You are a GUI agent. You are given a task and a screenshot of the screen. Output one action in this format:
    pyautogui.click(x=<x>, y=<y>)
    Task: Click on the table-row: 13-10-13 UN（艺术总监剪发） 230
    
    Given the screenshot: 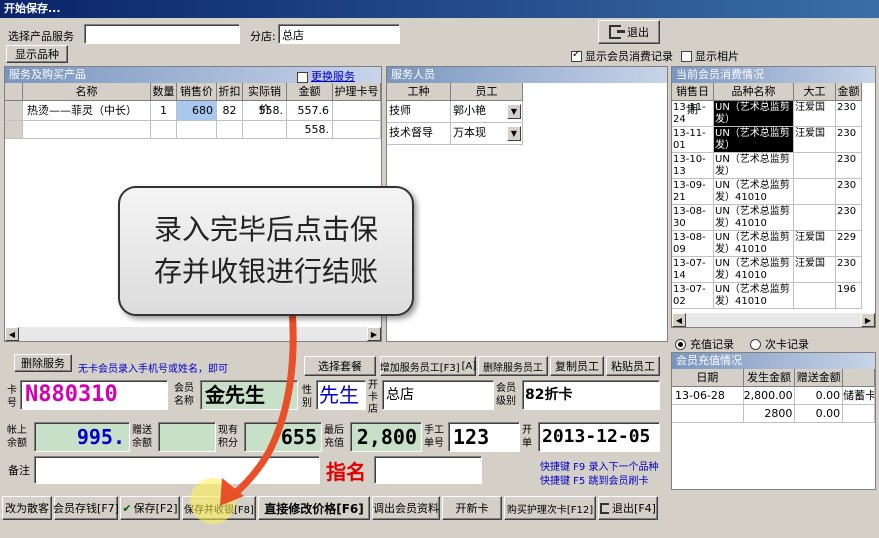 What is the action you would take?
    pyautogui.click(x=773, y=166)
    